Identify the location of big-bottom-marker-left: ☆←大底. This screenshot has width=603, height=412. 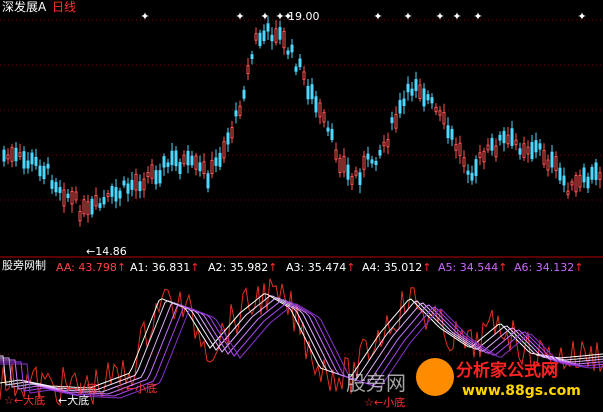
(24, 400).